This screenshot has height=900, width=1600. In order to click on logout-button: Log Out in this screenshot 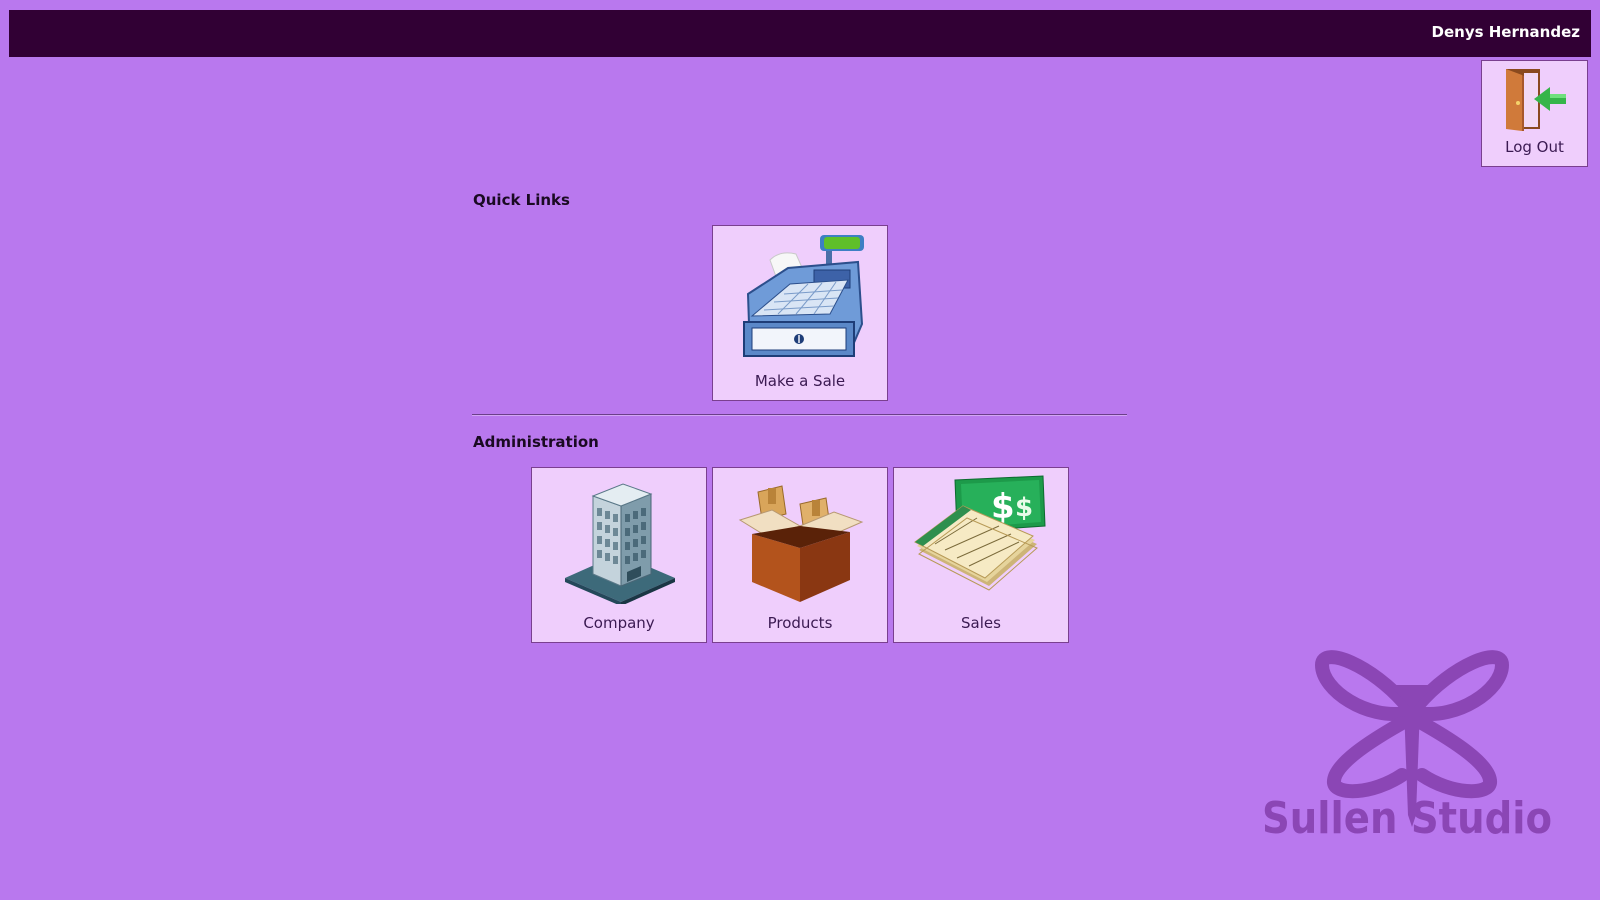, I will do `click(1534, 113)`.